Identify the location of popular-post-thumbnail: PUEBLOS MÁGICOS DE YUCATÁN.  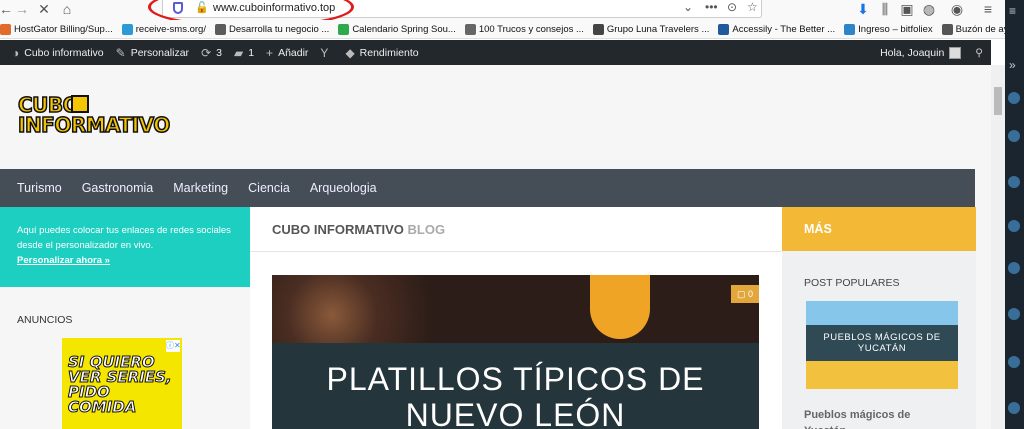
(882, 345).